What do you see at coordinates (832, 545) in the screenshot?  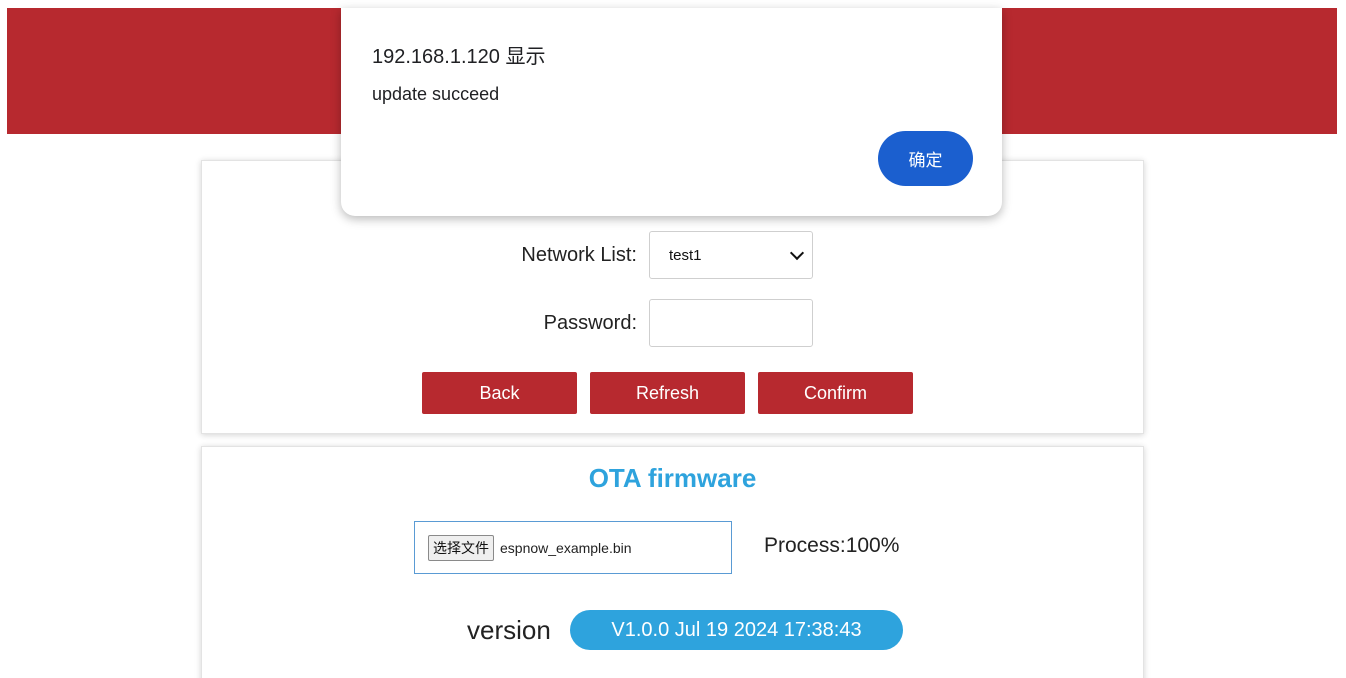 I see `process-status: Process:100%` at bounding box center [832, 545].